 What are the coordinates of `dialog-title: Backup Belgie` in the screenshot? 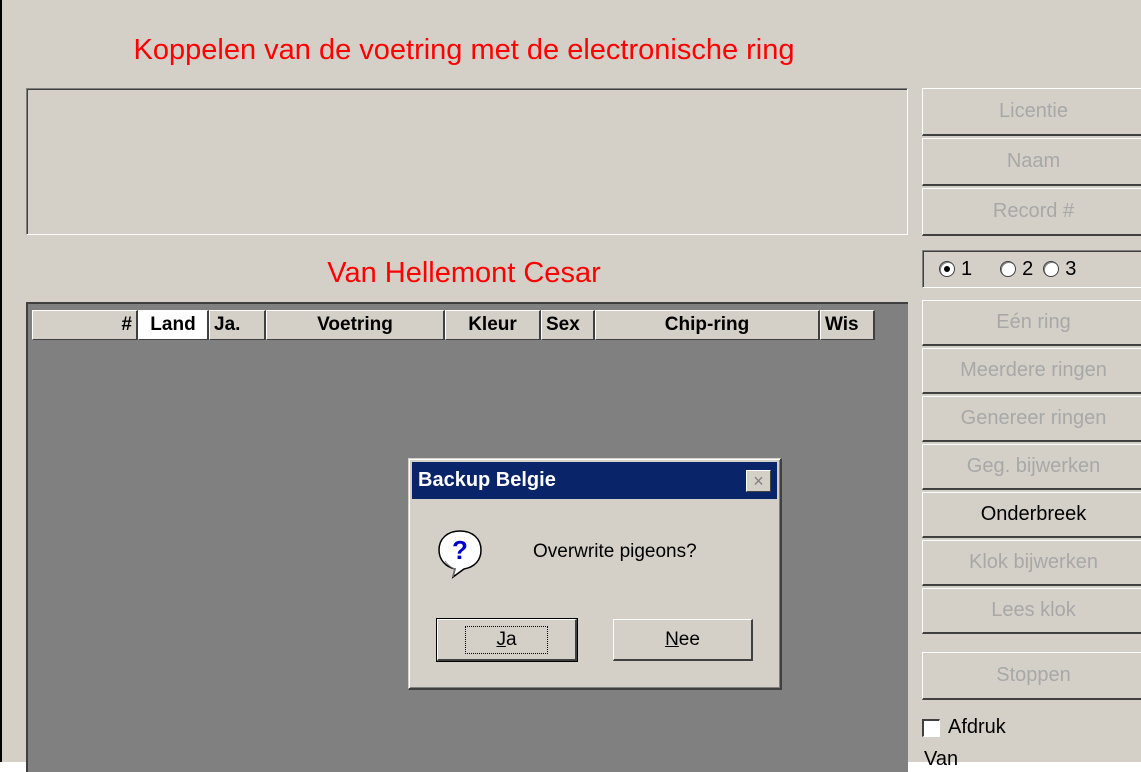 It's located at (487, 480).